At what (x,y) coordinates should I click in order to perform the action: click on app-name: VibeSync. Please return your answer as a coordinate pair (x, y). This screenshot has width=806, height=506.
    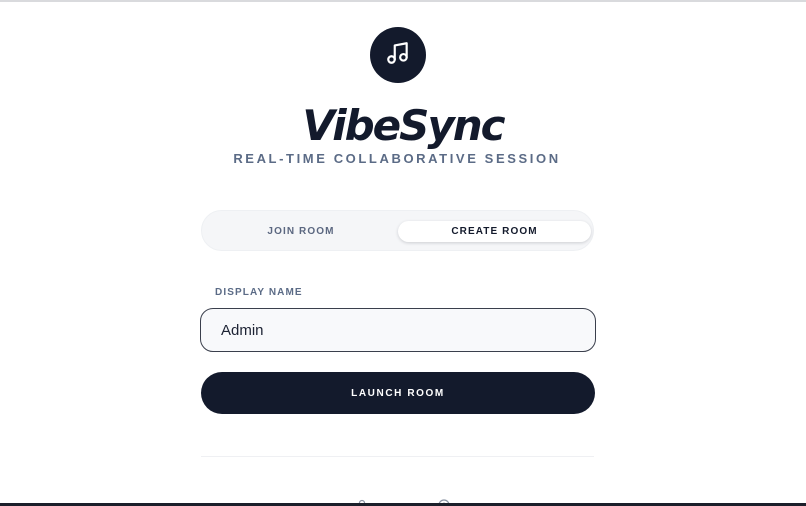
    Looking at the image, I should click on (403, 125).